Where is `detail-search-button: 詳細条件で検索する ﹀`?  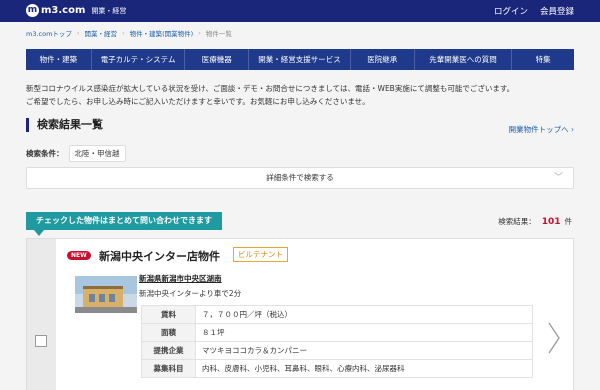 detail-search-button: 詳細条件で検索する ﹀ is located at coordinates (300, 178).